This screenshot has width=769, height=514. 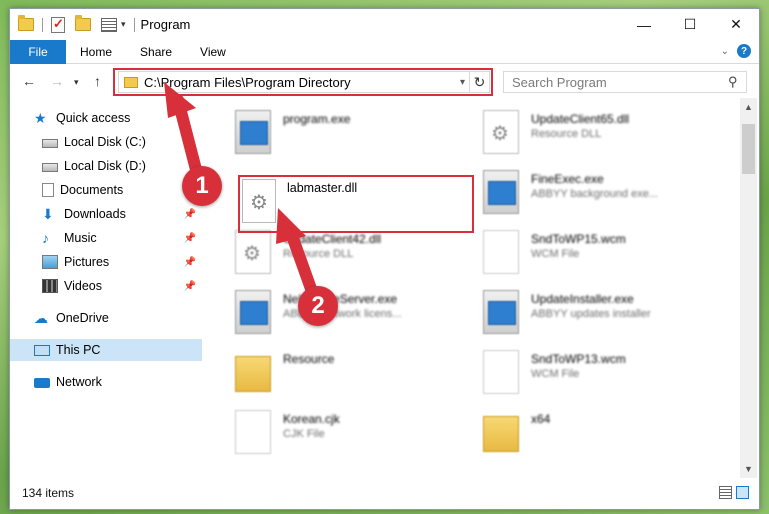 I want to click on arrow-head-2-icon, so click(x=291, y=226).